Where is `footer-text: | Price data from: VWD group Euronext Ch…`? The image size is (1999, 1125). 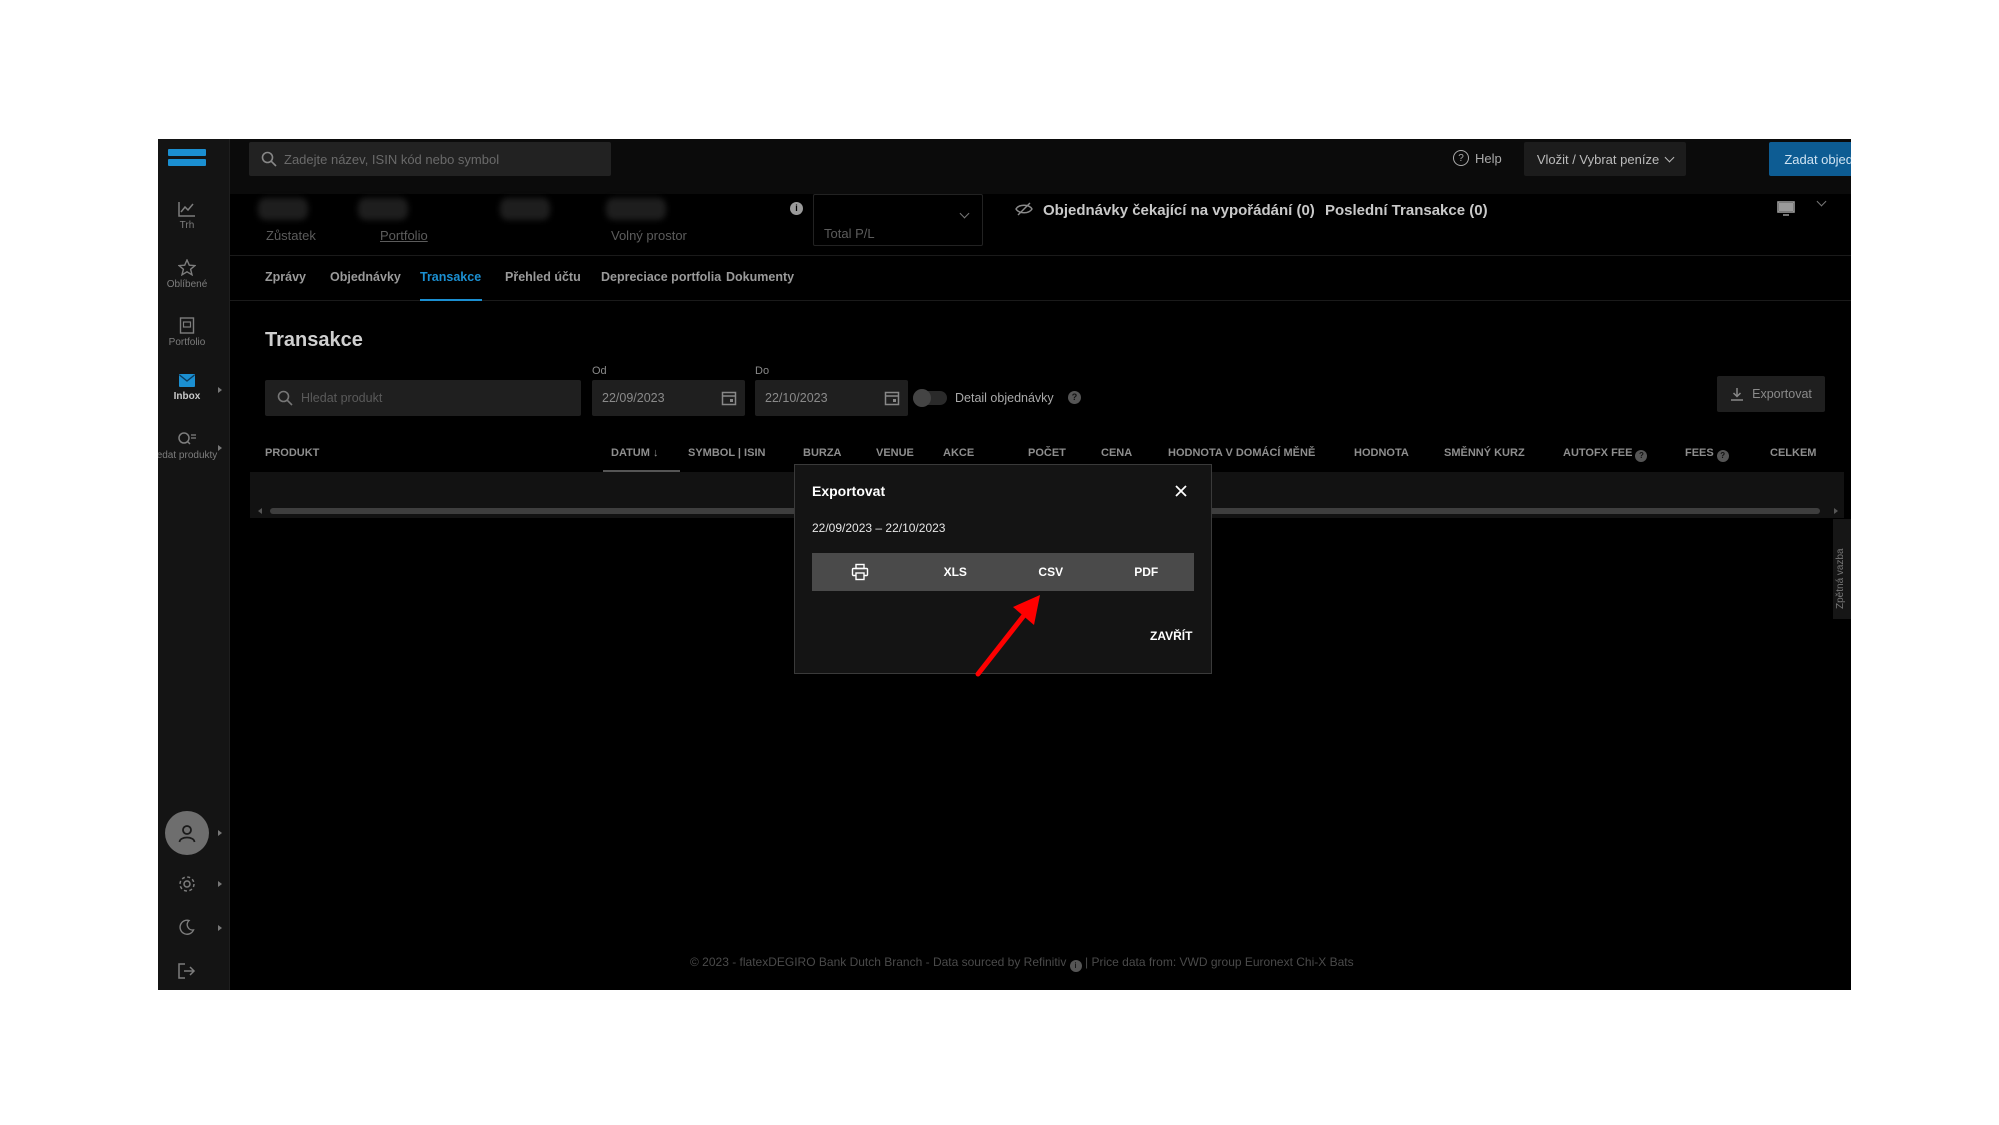 footer-text: | Price data from: VWD group Euronext Ch… is located at coordinates (1219, 962).